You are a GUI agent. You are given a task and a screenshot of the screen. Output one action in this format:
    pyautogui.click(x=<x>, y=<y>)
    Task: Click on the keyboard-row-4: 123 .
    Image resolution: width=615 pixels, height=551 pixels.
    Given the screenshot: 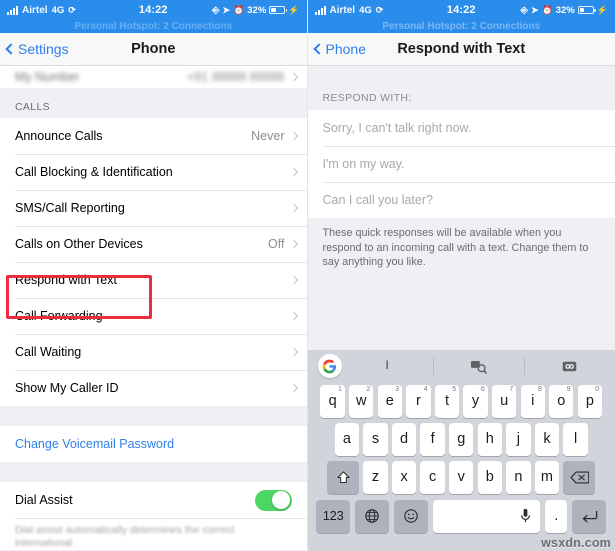 What is the action you would take?
    pyautogui.click(x=461, y=516)
    